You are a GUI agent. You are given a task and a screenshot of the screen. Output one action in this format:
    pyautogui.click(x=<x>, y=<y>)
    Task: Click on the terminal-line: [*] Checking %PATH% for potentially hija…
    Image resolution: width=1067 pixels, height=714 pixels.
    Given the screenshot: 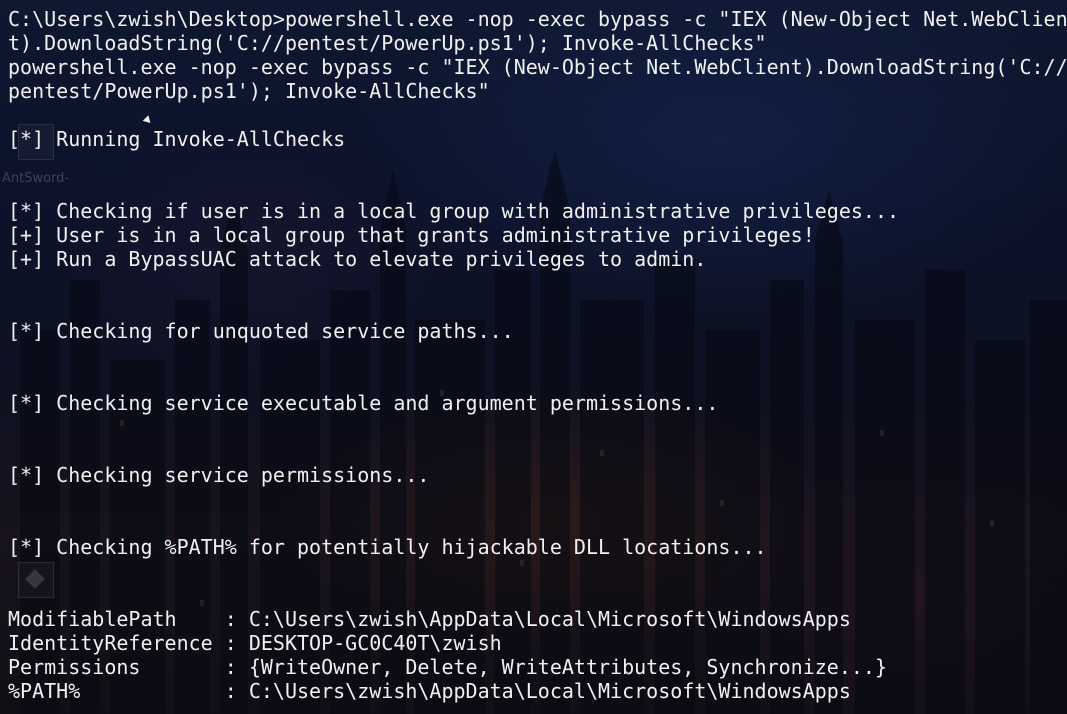 What is the action you would take?
    pyautogui.click(x=387, y=547)
    